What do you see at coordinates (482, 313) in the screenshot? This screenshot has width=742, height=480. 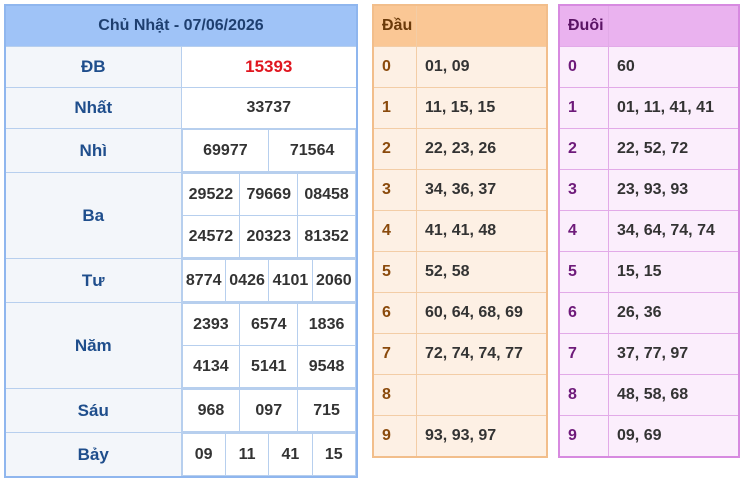 I see `dau-values: 60, 64, 68, 69` at bounding box center [482, 313].